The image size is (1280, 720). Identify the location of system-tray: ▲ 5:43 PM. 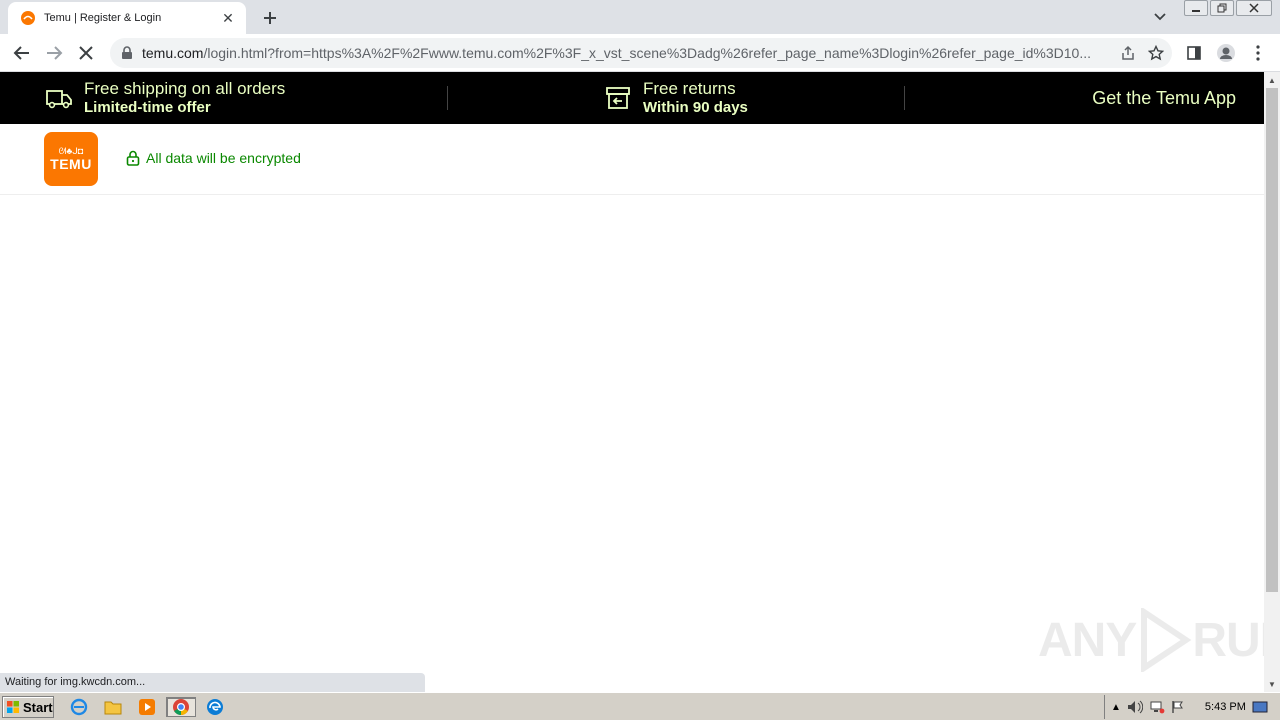
(1192, 707).